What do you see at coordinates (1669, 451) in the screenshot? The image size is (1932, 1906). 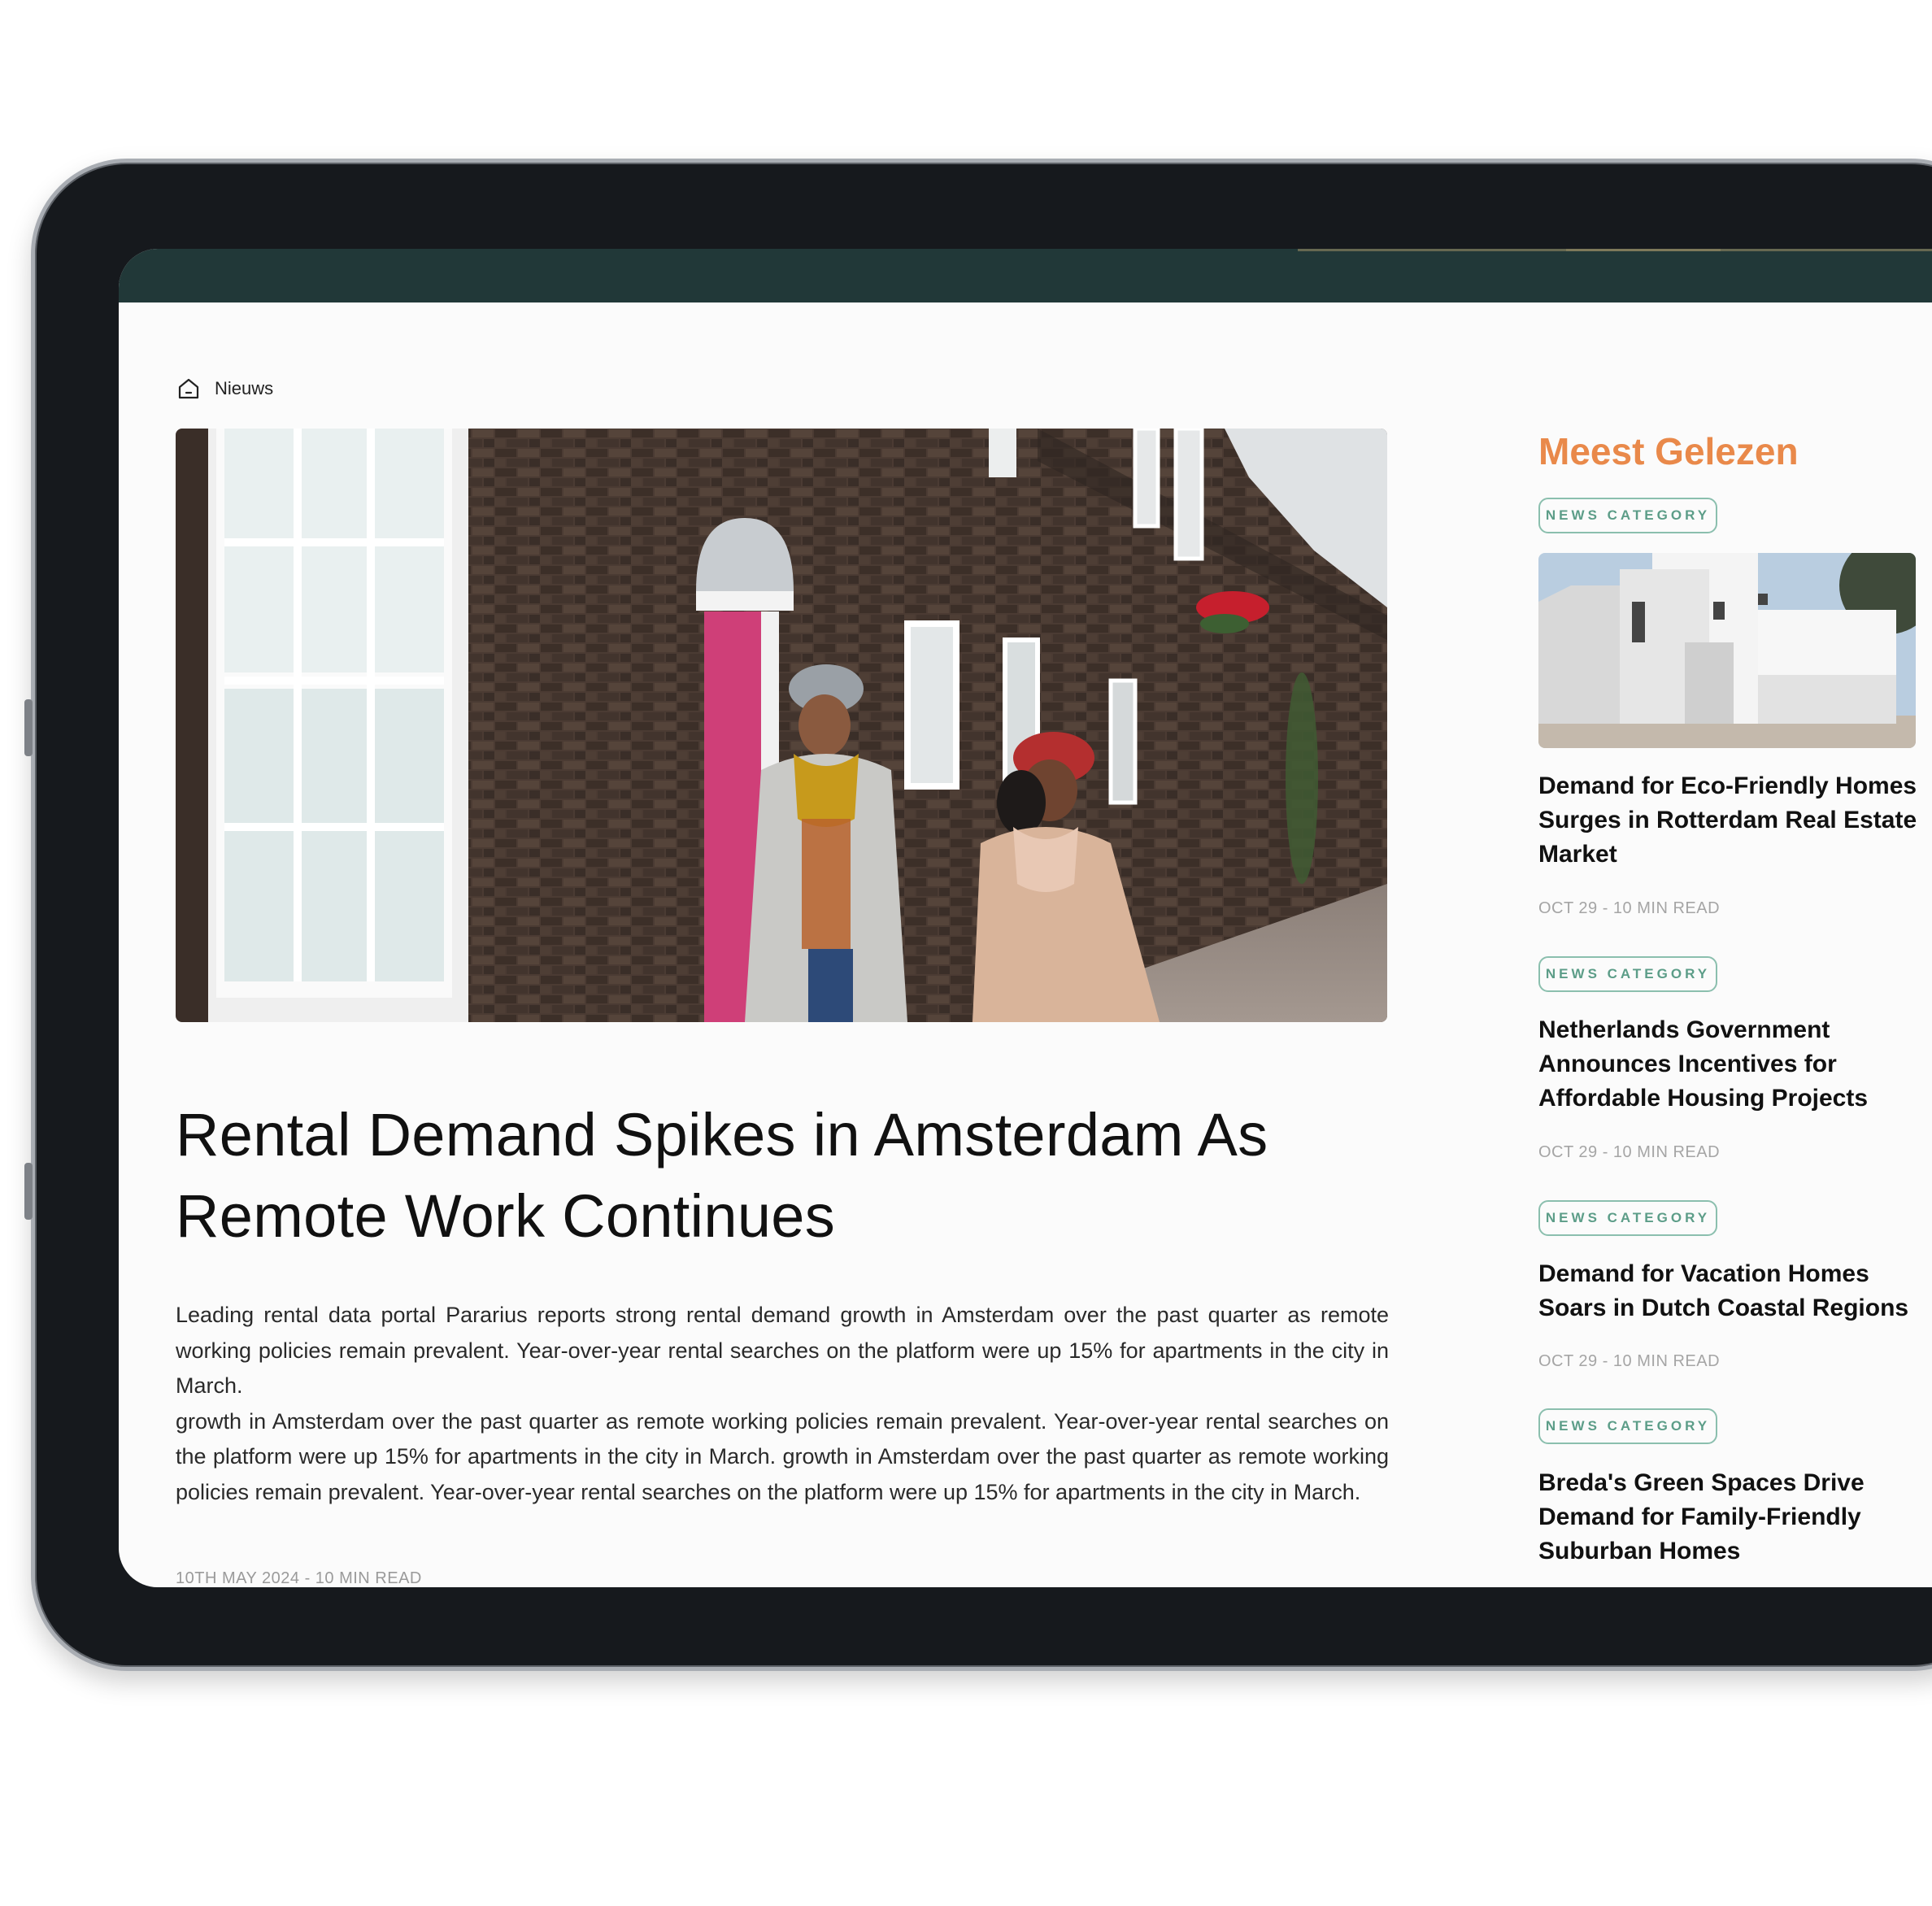 I see `sidebar-title: Meest Gelezen` at bounding box center [1669, 451].